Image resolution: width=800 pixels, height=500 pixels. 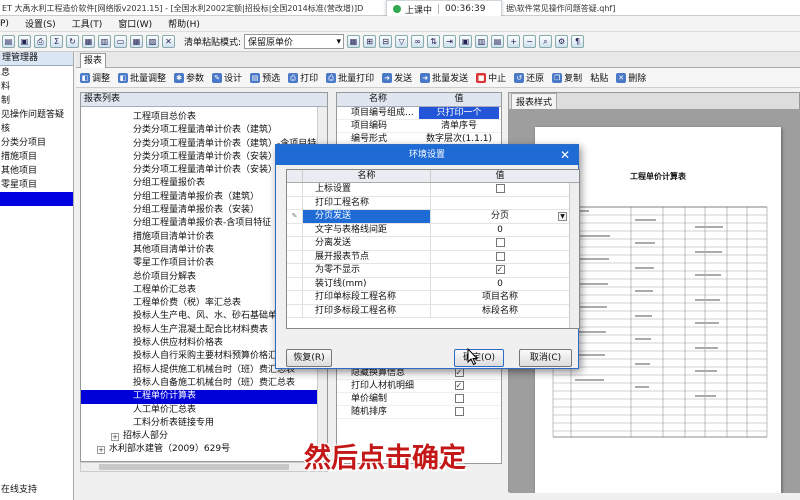 I want to click on adjust-button: ◧ 调整, so click(x=95, y=77).